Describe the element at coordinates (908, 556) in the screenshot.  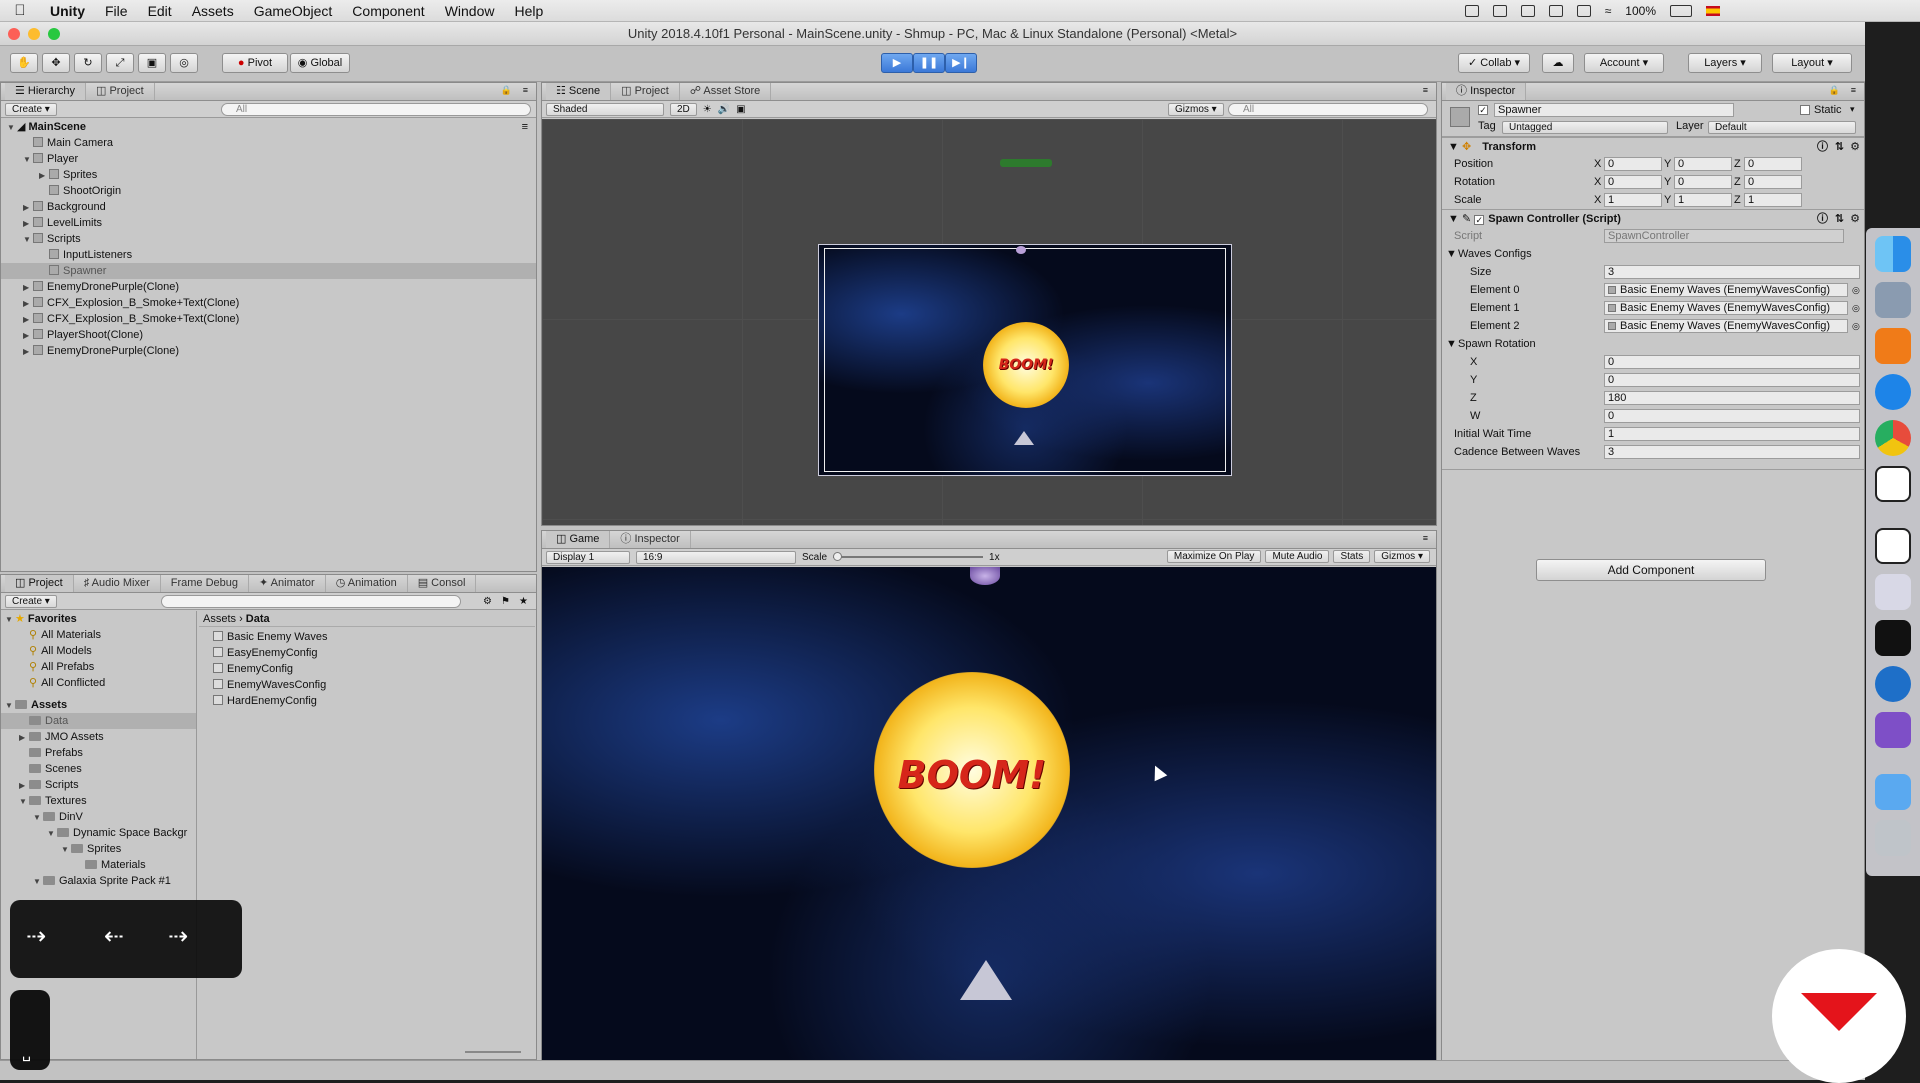
I see `scale-slider` at that location.